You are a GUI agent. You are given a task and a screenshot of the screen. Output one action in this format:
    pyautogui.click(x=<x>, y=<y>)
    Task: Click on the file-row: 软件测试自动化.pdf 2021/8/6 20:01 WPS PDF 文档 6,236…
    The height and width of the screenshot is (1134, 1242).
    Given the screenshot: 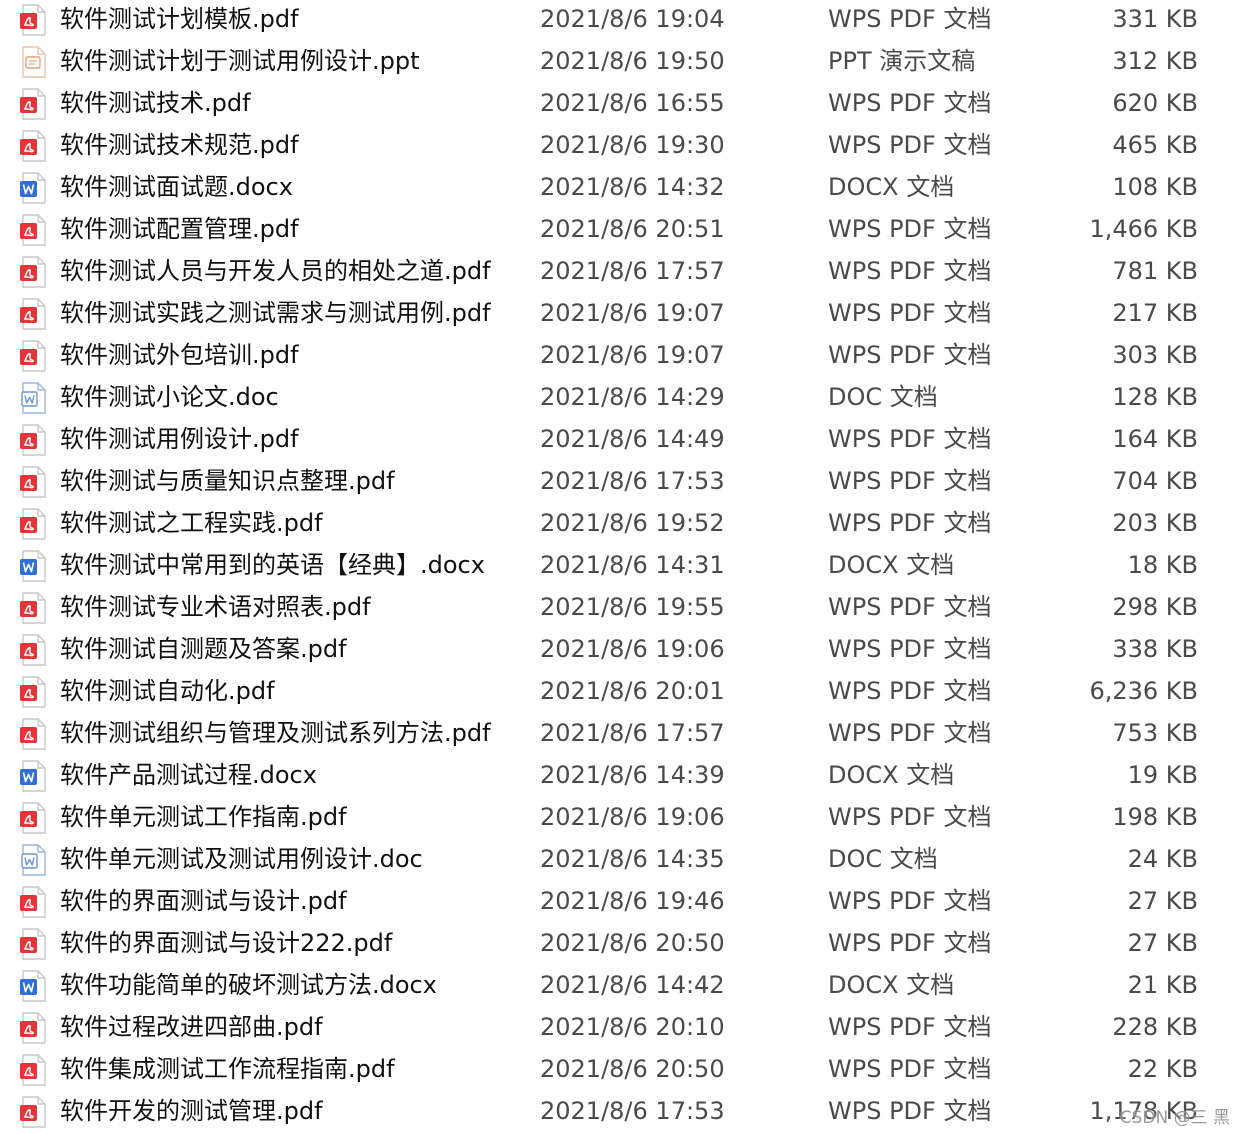 What is the action you would take?
    pyautogui.click(x=621, y=693)
    